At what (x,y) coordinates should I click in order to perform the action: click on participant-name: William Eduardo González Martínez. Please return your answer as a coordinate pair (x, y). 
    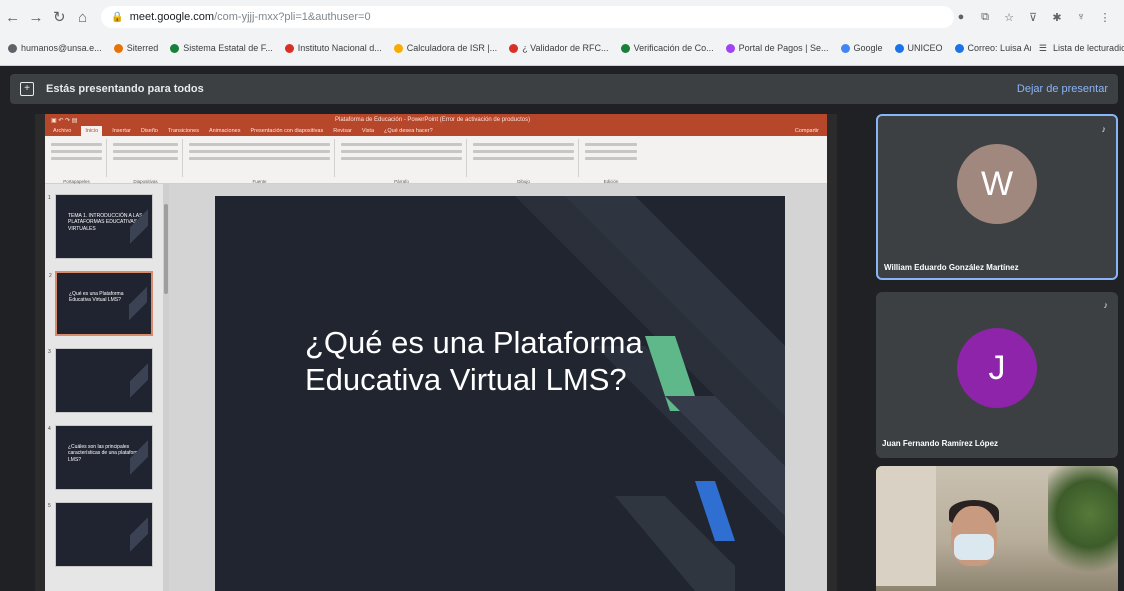
    Looking at the image, I should click on (951, 267).